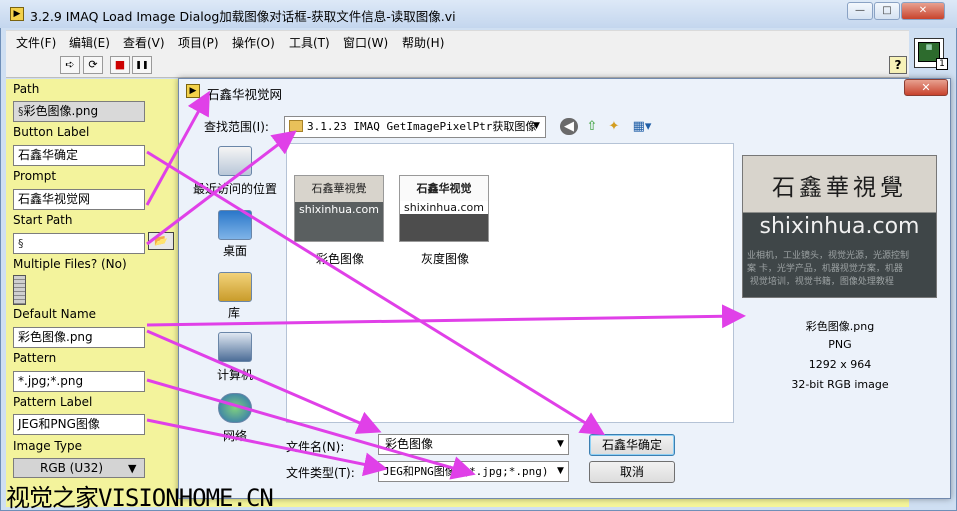 This screenshot has width=957, height=511. What do you see at coordinates (79, 199) in the screenshot?
I see `prompt-input: 石鑫华视觉网` at bounding box center [79, 199].